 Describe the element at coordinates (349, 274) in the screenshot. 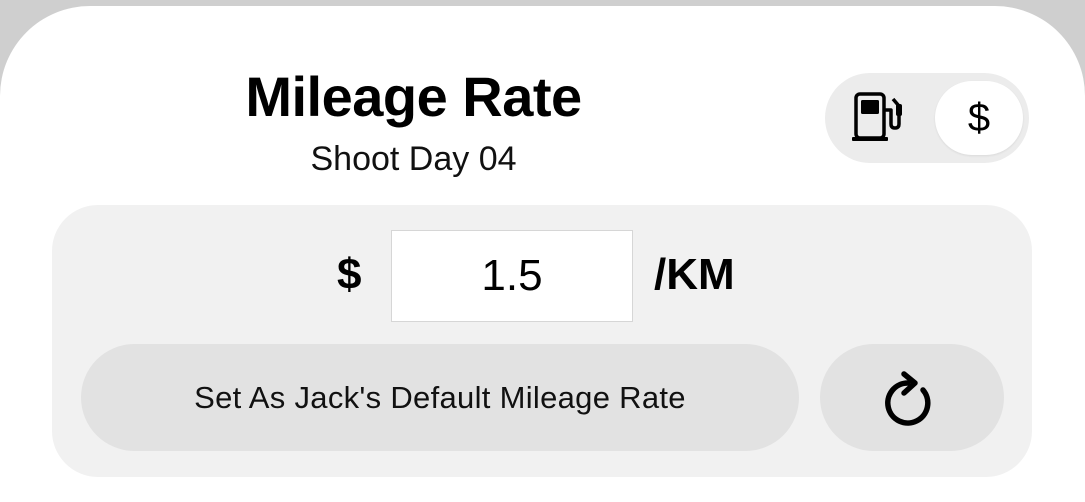

I see `currency-symbol: $` at that location.